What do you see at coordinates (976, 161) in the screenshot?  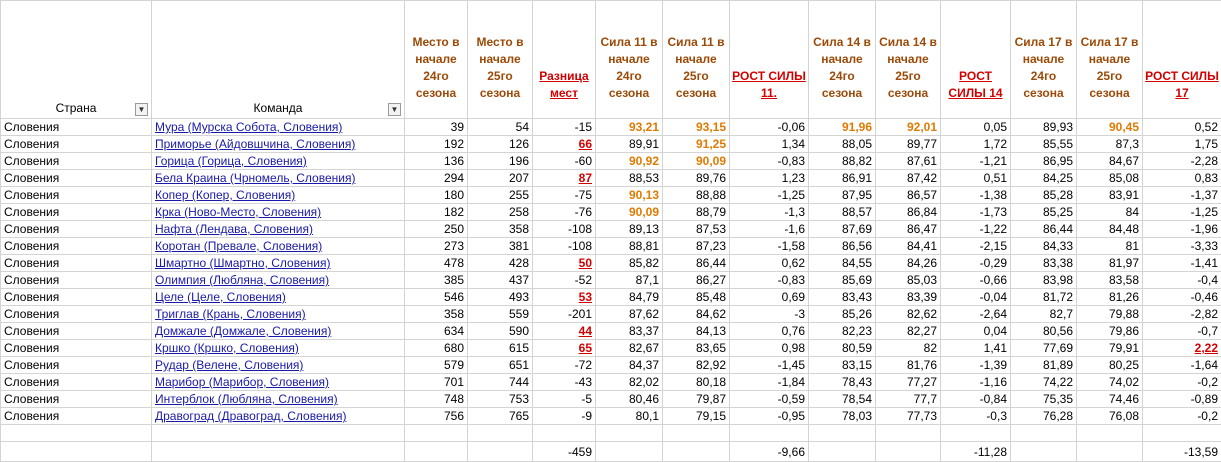 I see `g14-cell: -1,21` at bounding box center [976, 161].